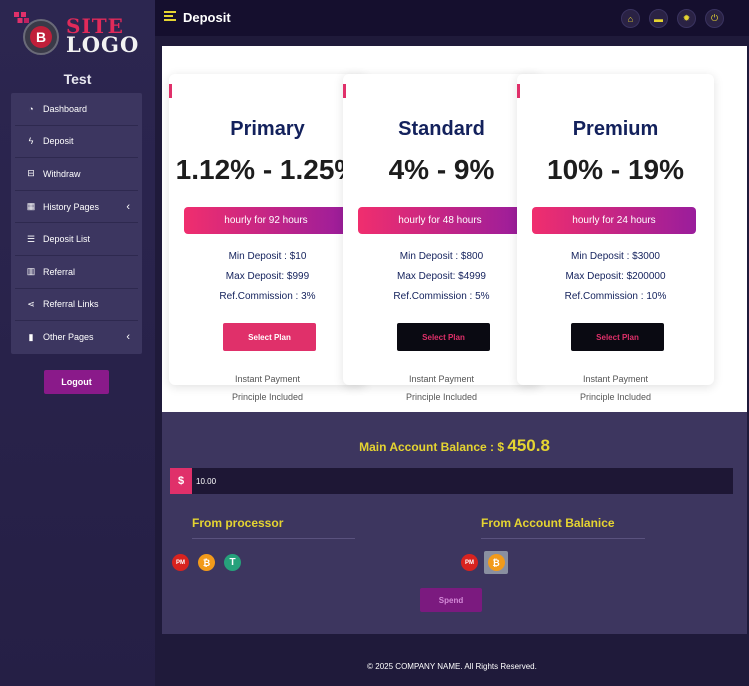 This screenshot has width=749, height=686. I want to click on plan-ref-commission: Ref.Commission : 3%, so click(267, 296).